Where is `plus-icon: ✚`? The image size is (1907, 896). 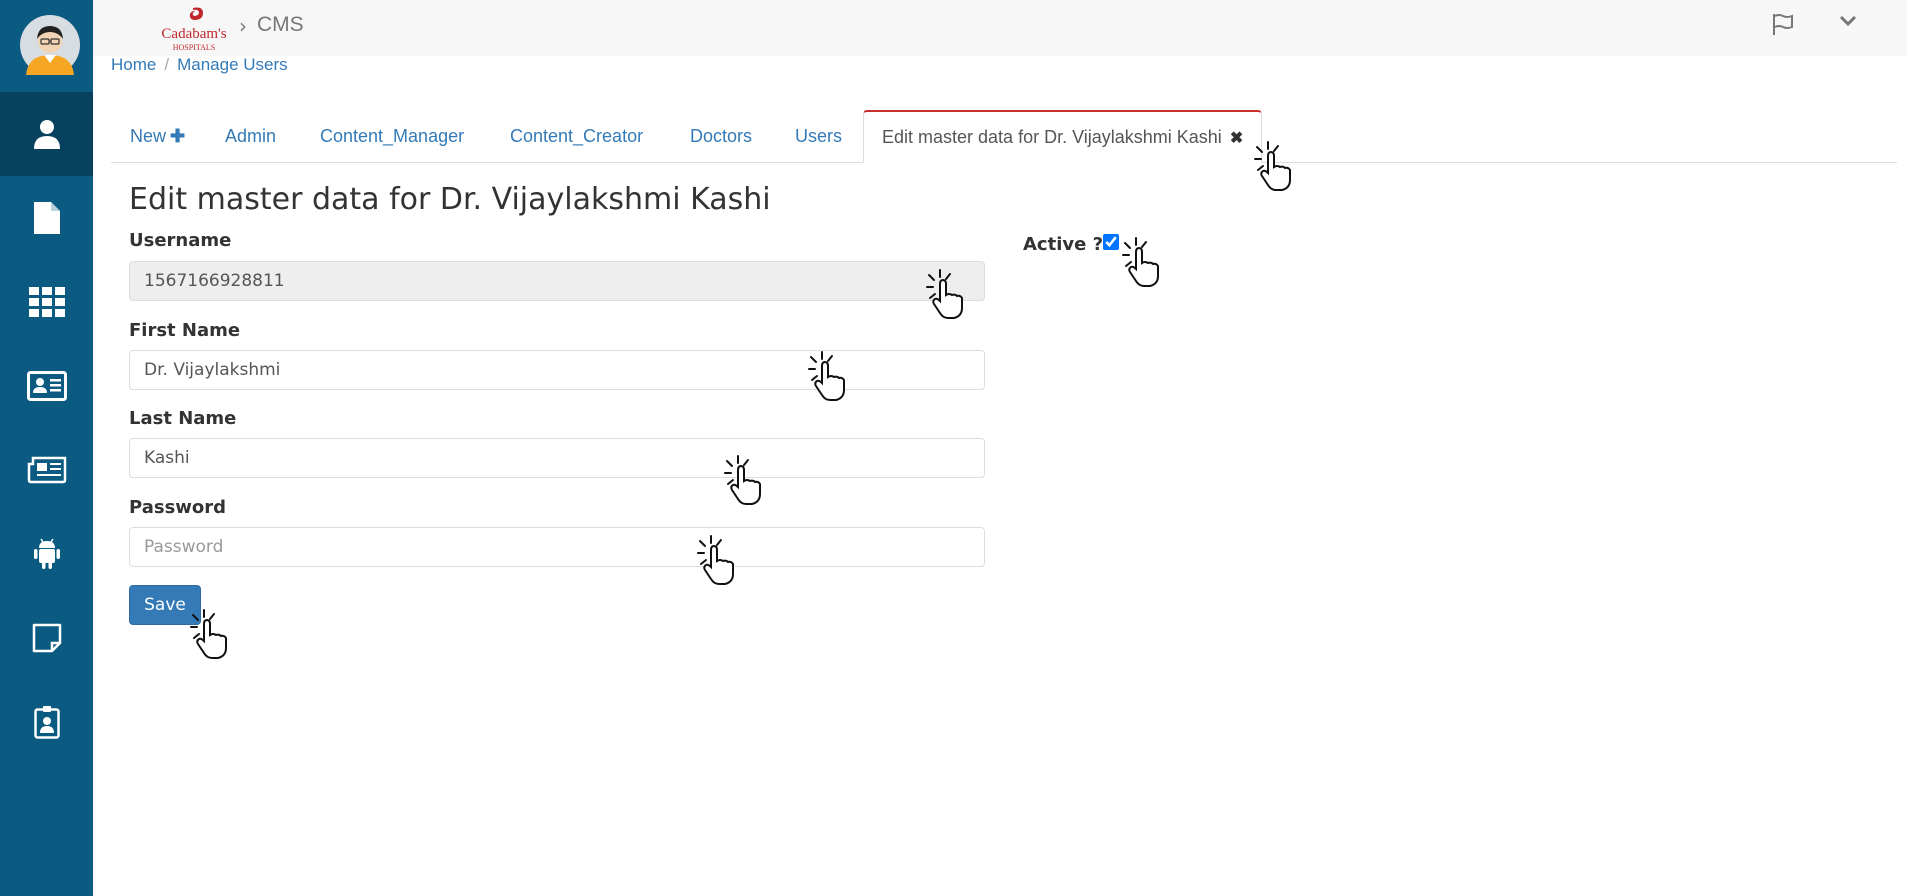
plus-icon: ✚ is located at coordinates (178, 136).